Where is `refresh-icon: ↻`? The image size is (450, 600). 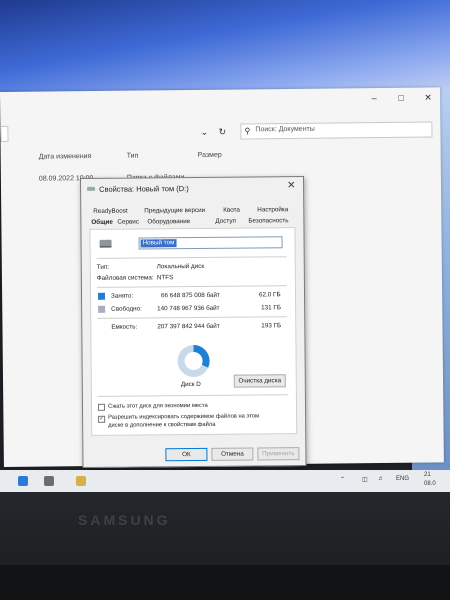 refresh-icon: ↻ is located at coordinates (222, 132).